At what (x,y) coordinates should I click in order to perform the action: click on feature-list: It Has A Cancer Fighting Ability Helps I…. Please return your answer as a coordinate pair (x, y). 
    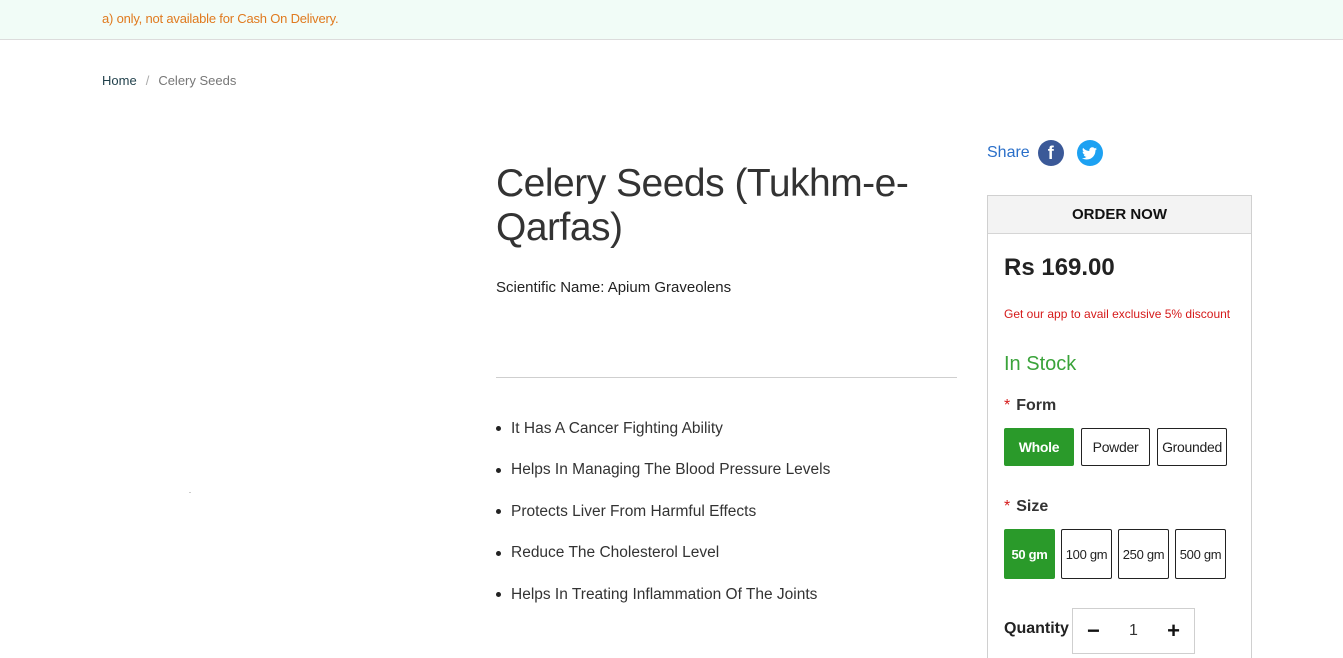
    Looking at the image, I should click on (663, 512).